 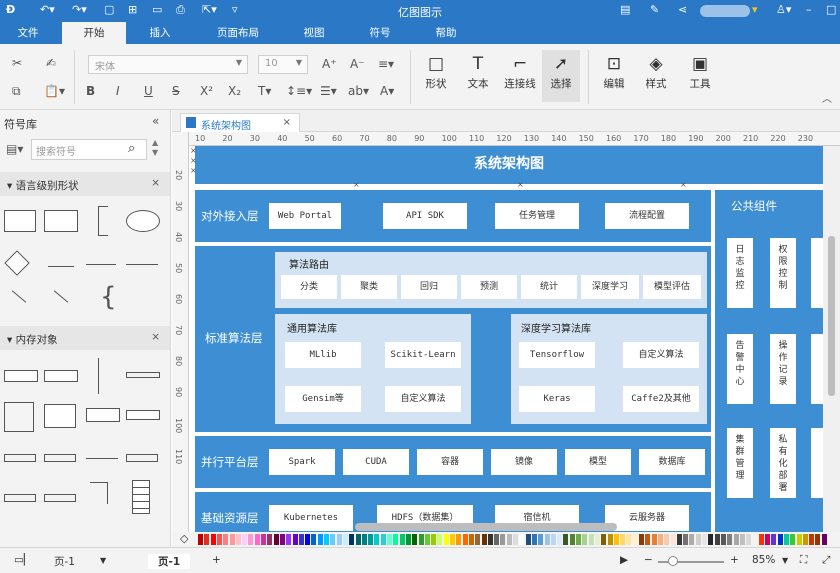 I want to click on minimize-icon: –, so click(x=809, y=9).